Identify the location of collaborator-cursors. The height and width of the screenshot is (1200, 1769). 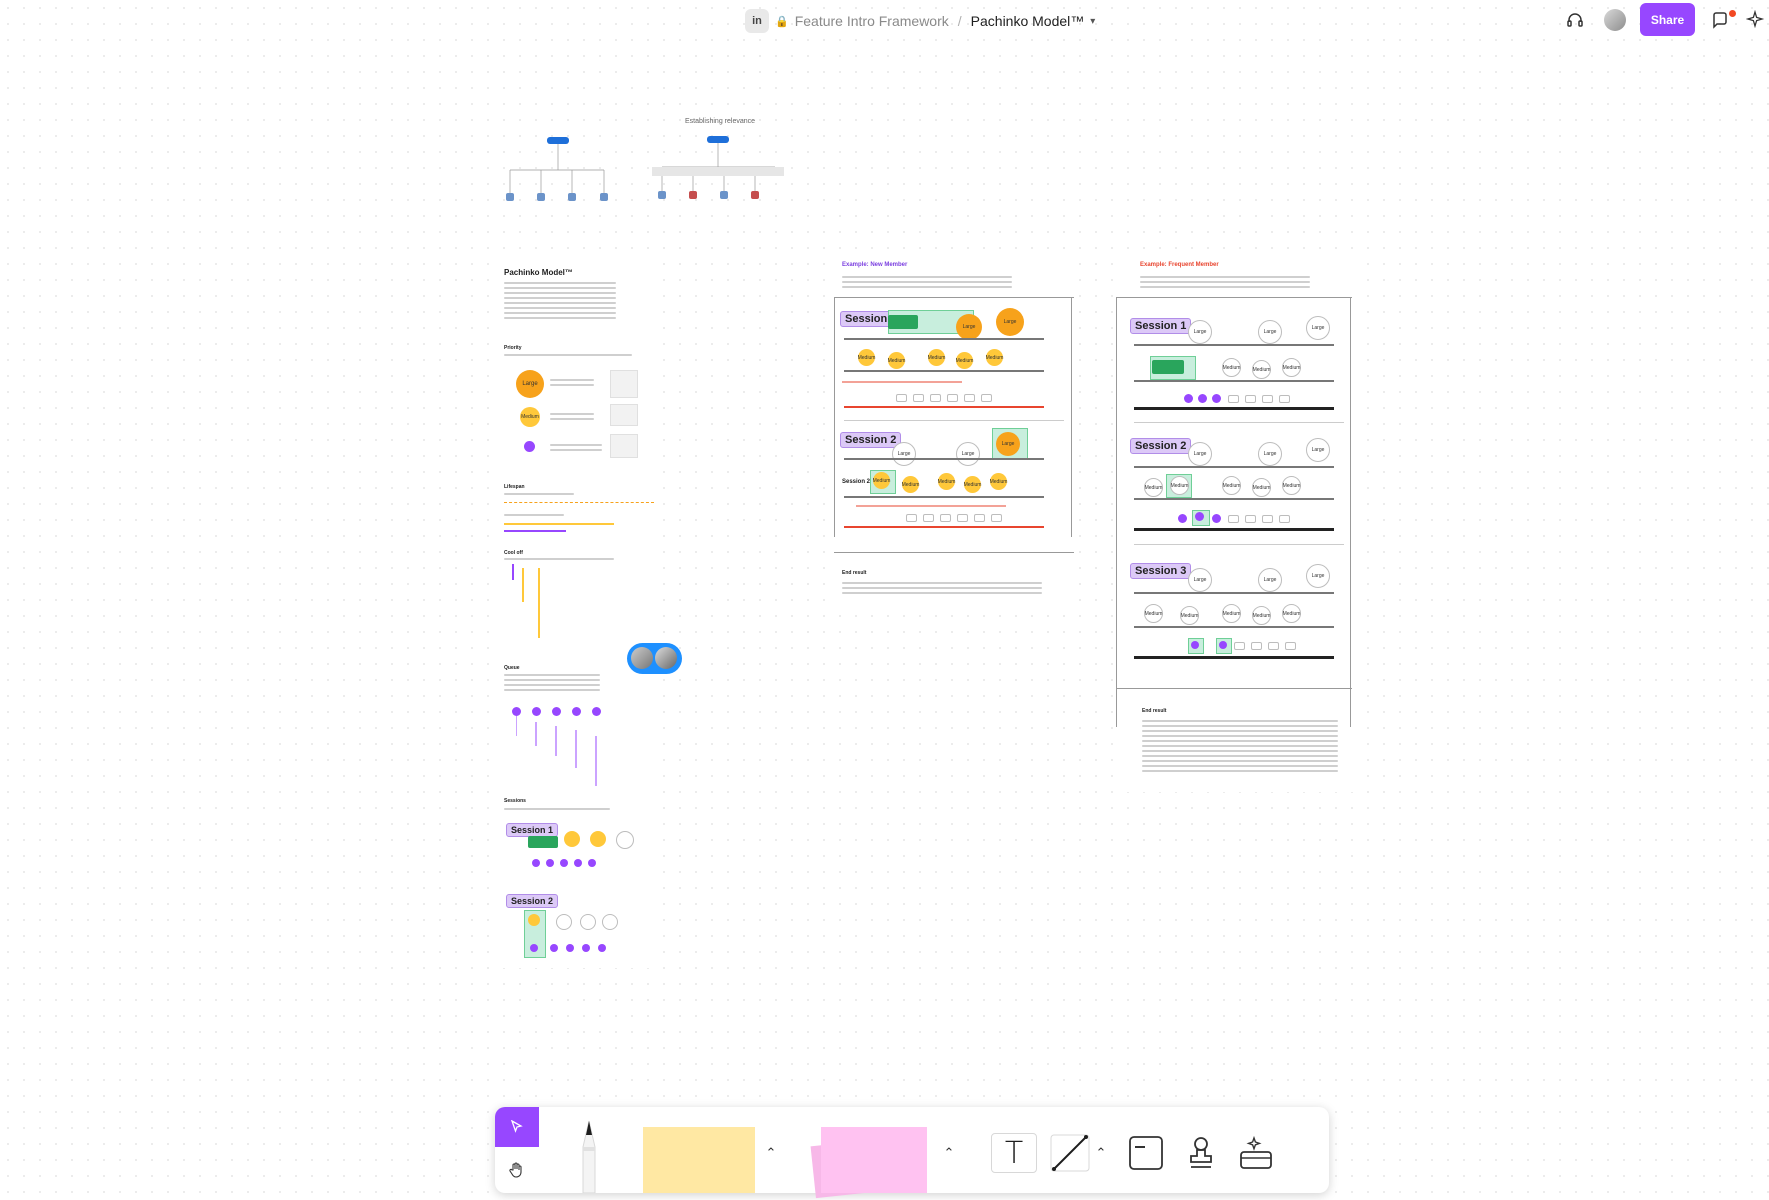
(654, 658).